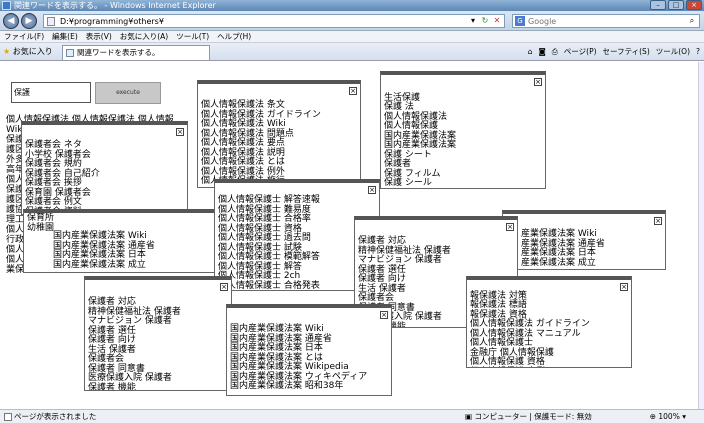 The height and width of the screenshot is (423, 704). Describe the element at coordinates (192, 36) in the screenshot. I see `menu-tools: ツール(T)` at that location.